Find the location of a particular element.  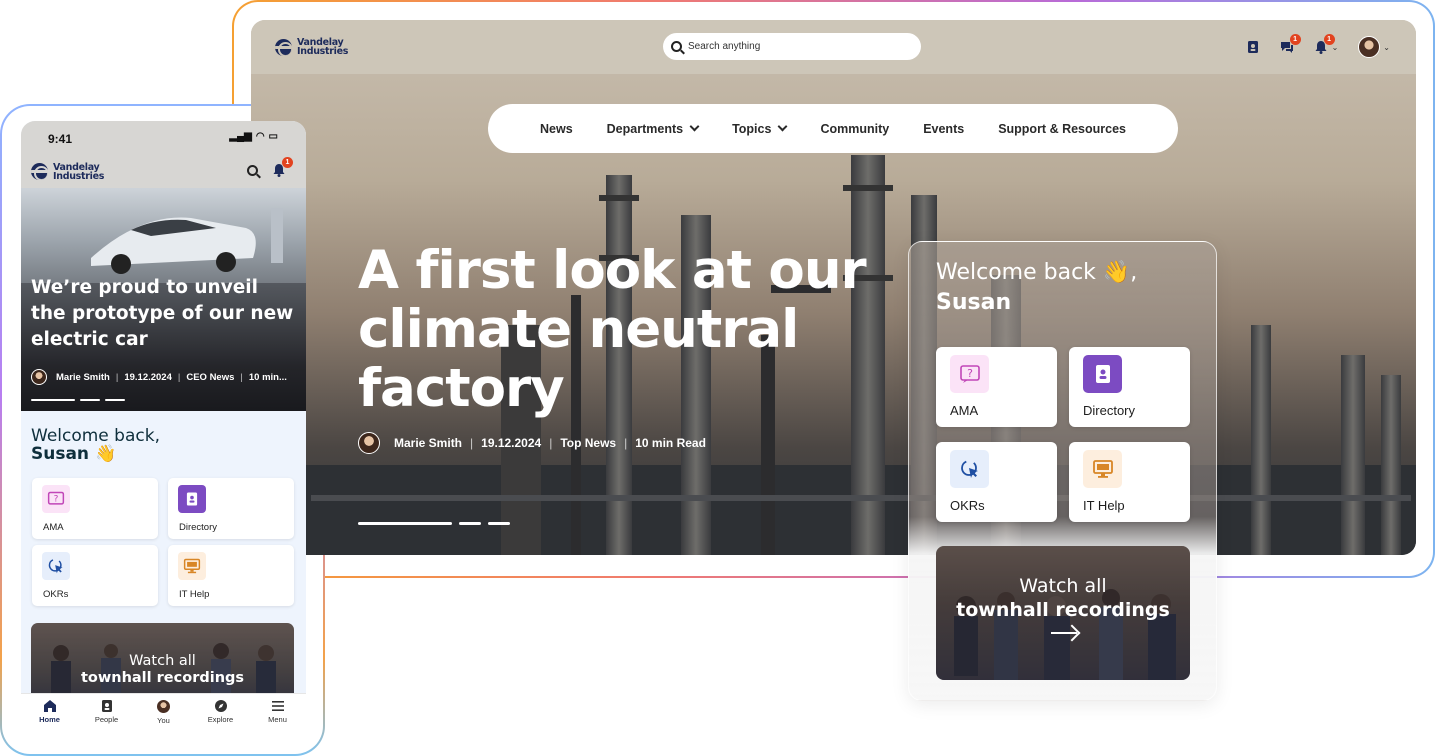

tab-explore-label: Explore is located at coordinates (220, 719).